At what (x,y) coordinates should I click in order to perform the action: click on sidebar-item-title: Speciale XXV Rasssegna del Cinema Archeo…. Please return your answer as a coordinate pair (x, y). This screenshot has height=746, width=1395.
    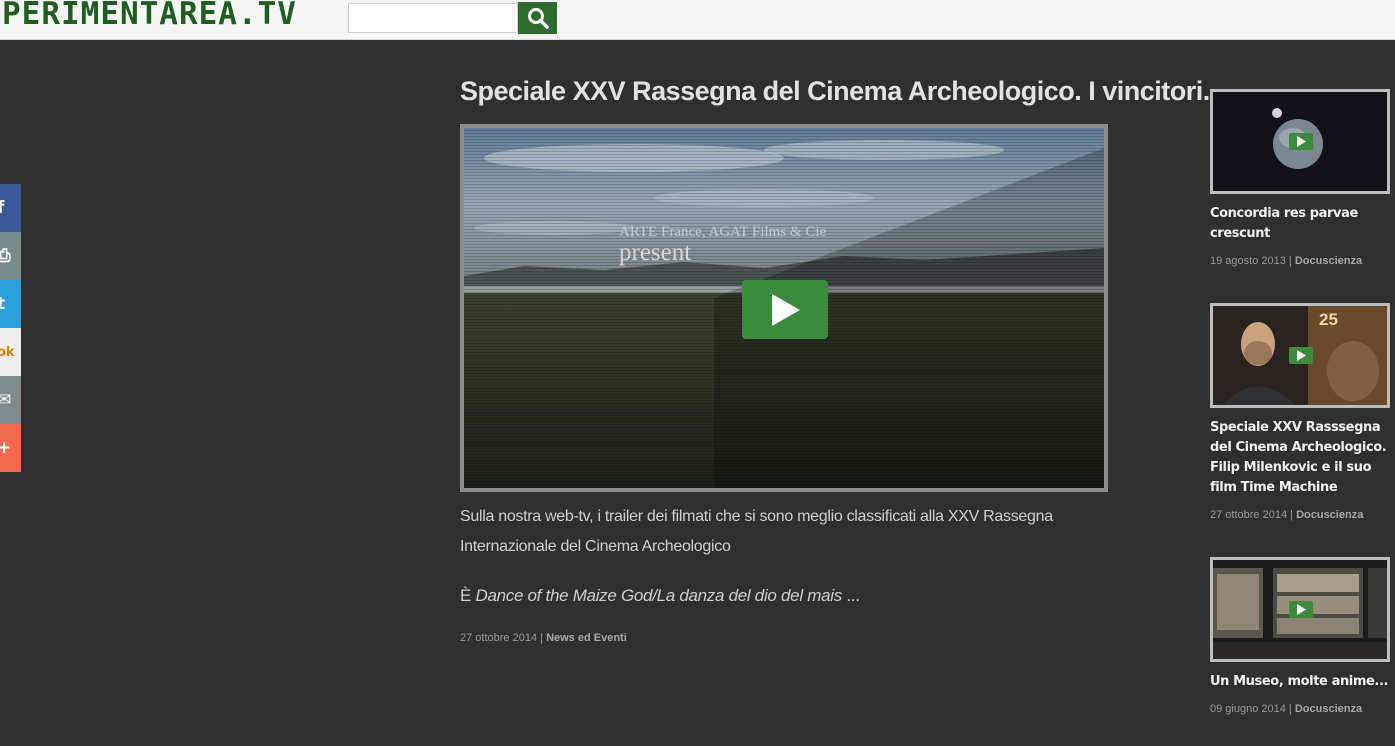
    Looking at the image, I should click on (1302, 458).